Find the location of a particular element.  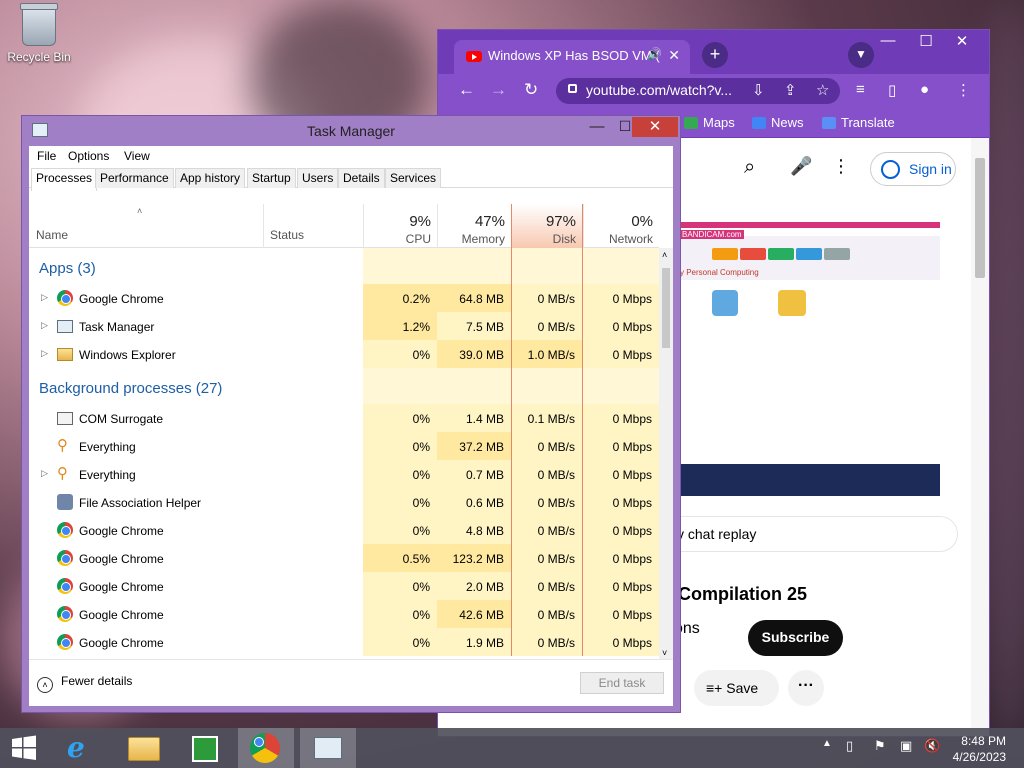

forward-icon: → is located at coordinates (498, 90).